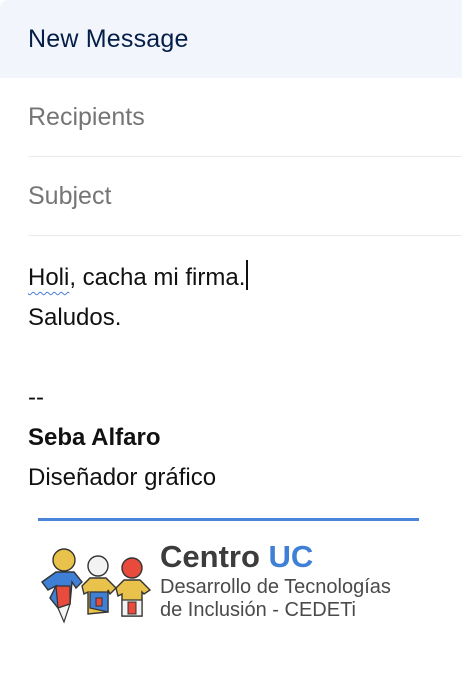 The height and width of the screenshot is (676, 462). Describe the element at coordinates (75, 317) in the screenshot. I see `body-line: Saludos.` at that location.